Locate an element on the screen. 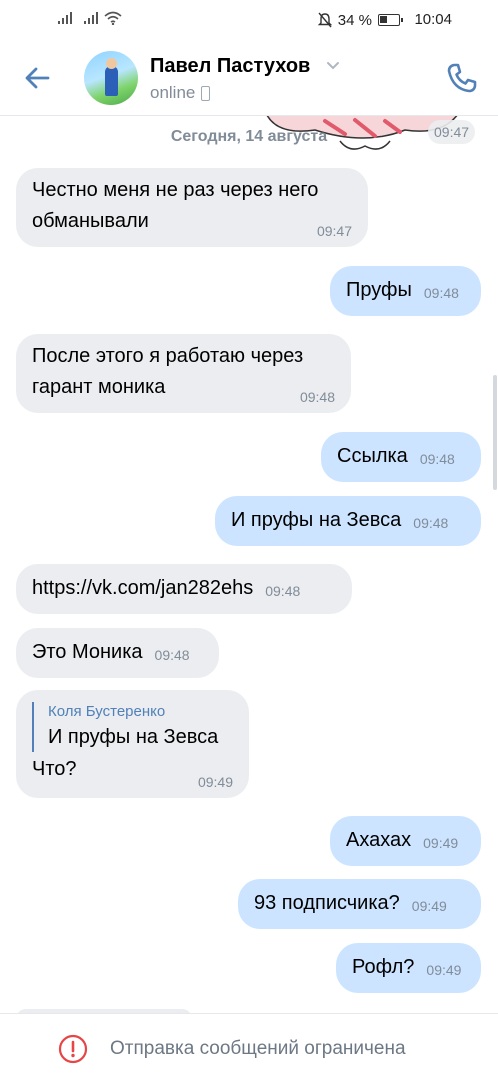 The height and width of the screenshot is (1080, 498). presence-text: online is located at coordinates (173, 92).